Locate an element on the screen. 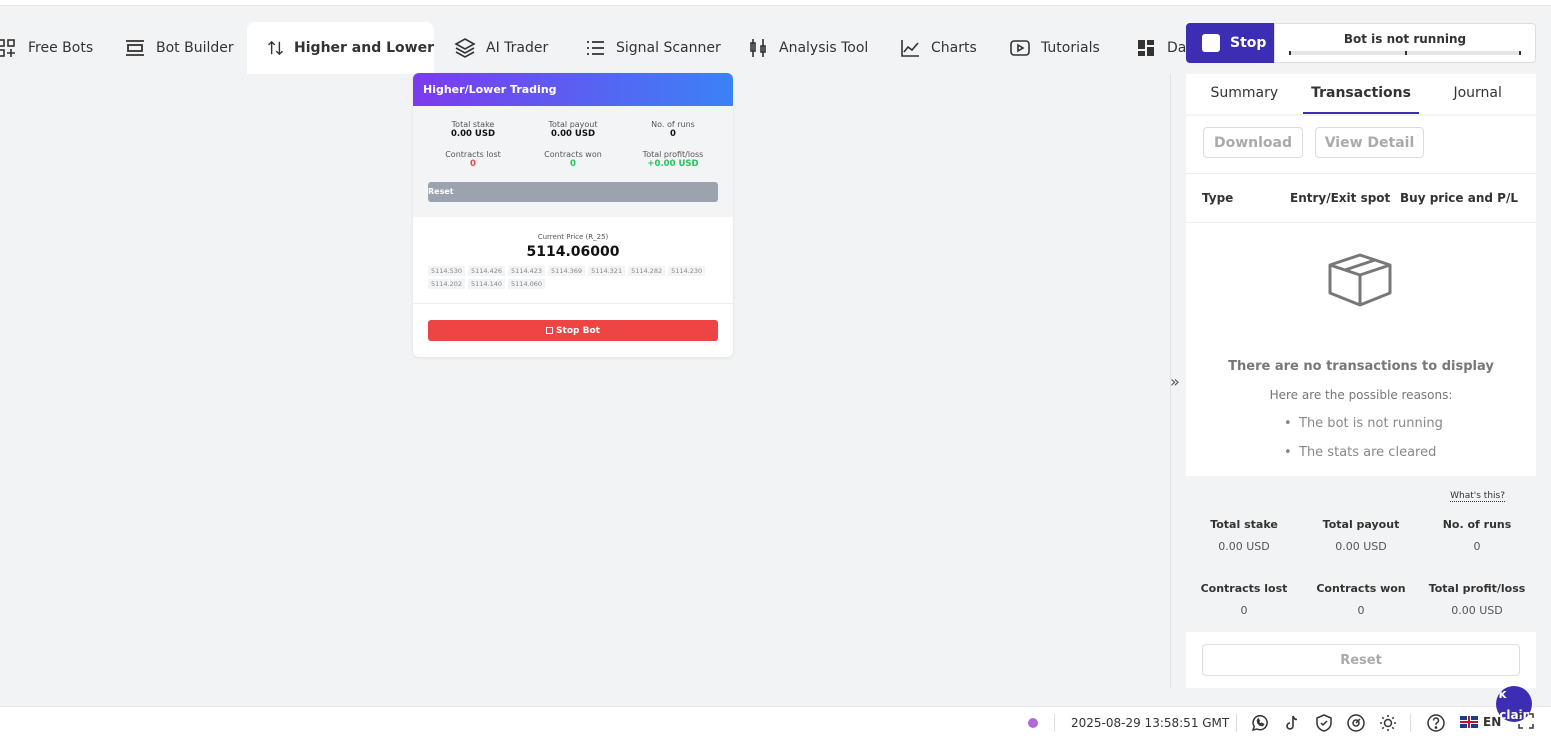 The image size is (1551, 738). summary-contracts-won: Contracts won 0 is located at coordinates (1361, 599).